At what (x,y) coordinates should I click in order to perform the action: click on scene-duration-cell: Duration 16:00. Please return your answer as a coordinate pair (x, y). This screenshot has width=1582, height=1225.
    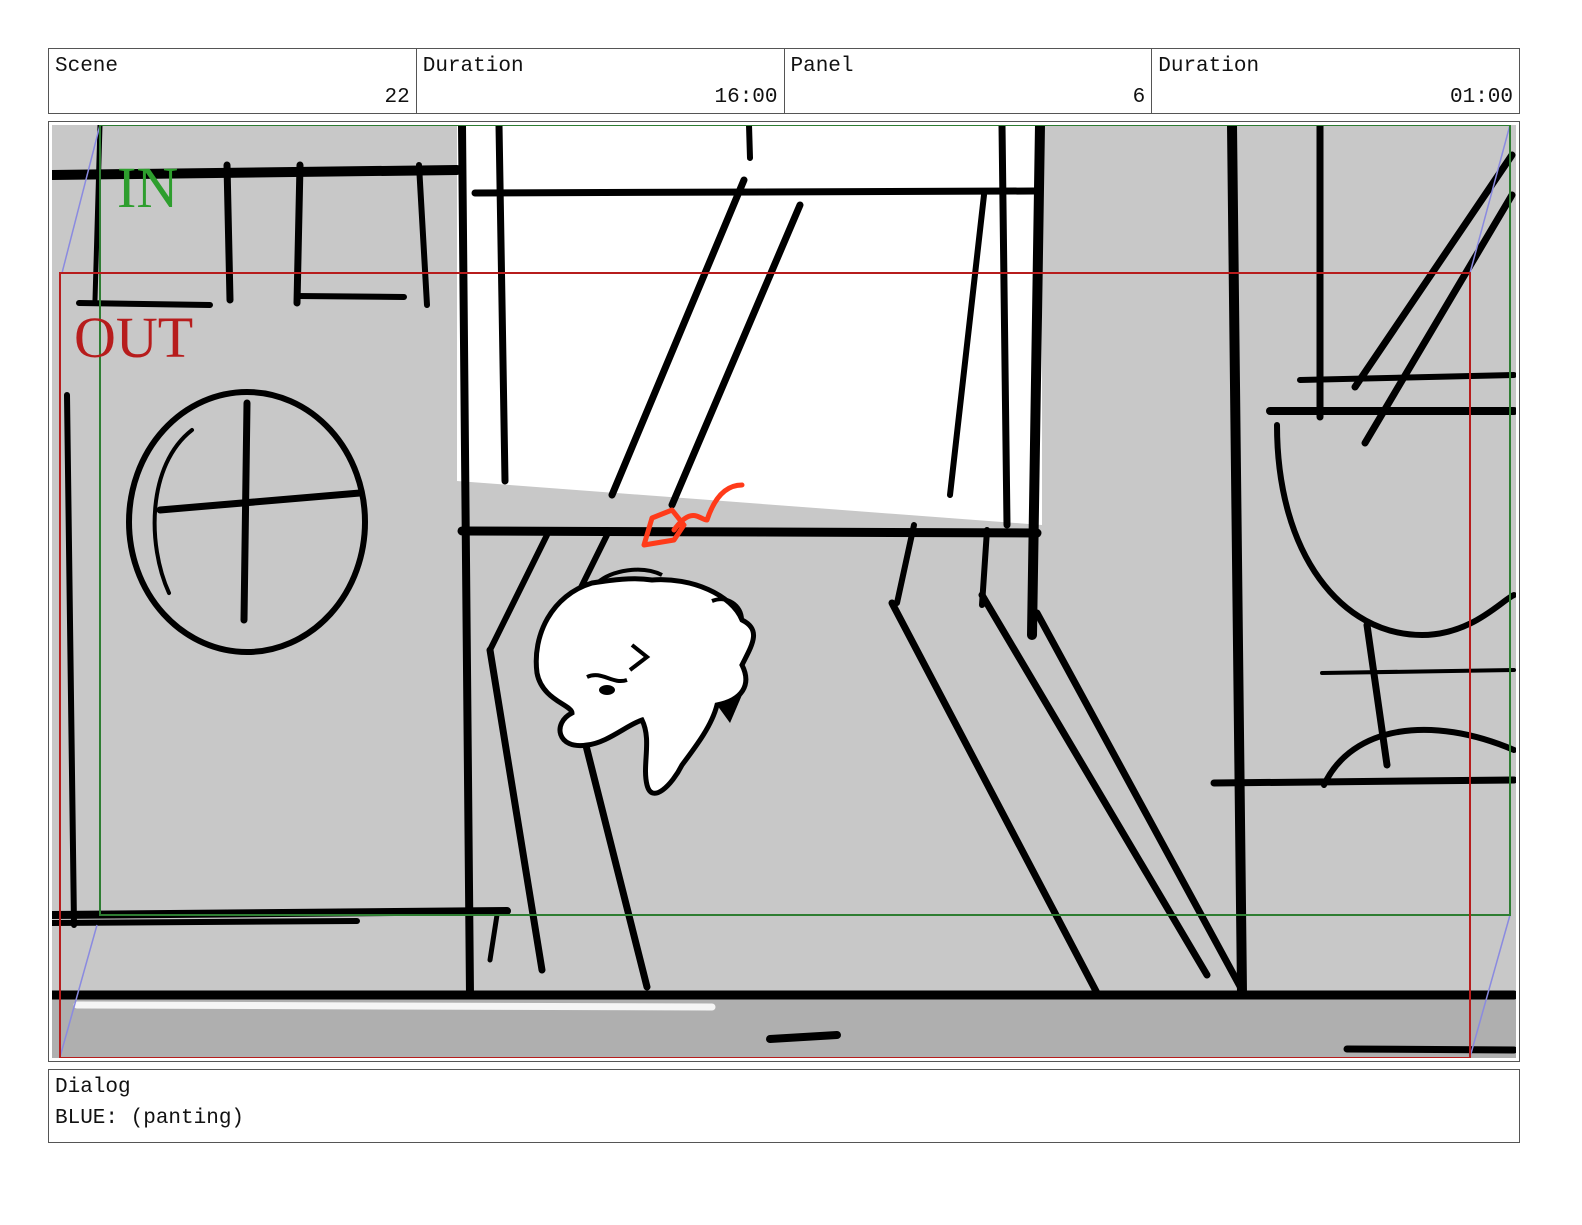
    Looking at the image, I should click on (601, 81).